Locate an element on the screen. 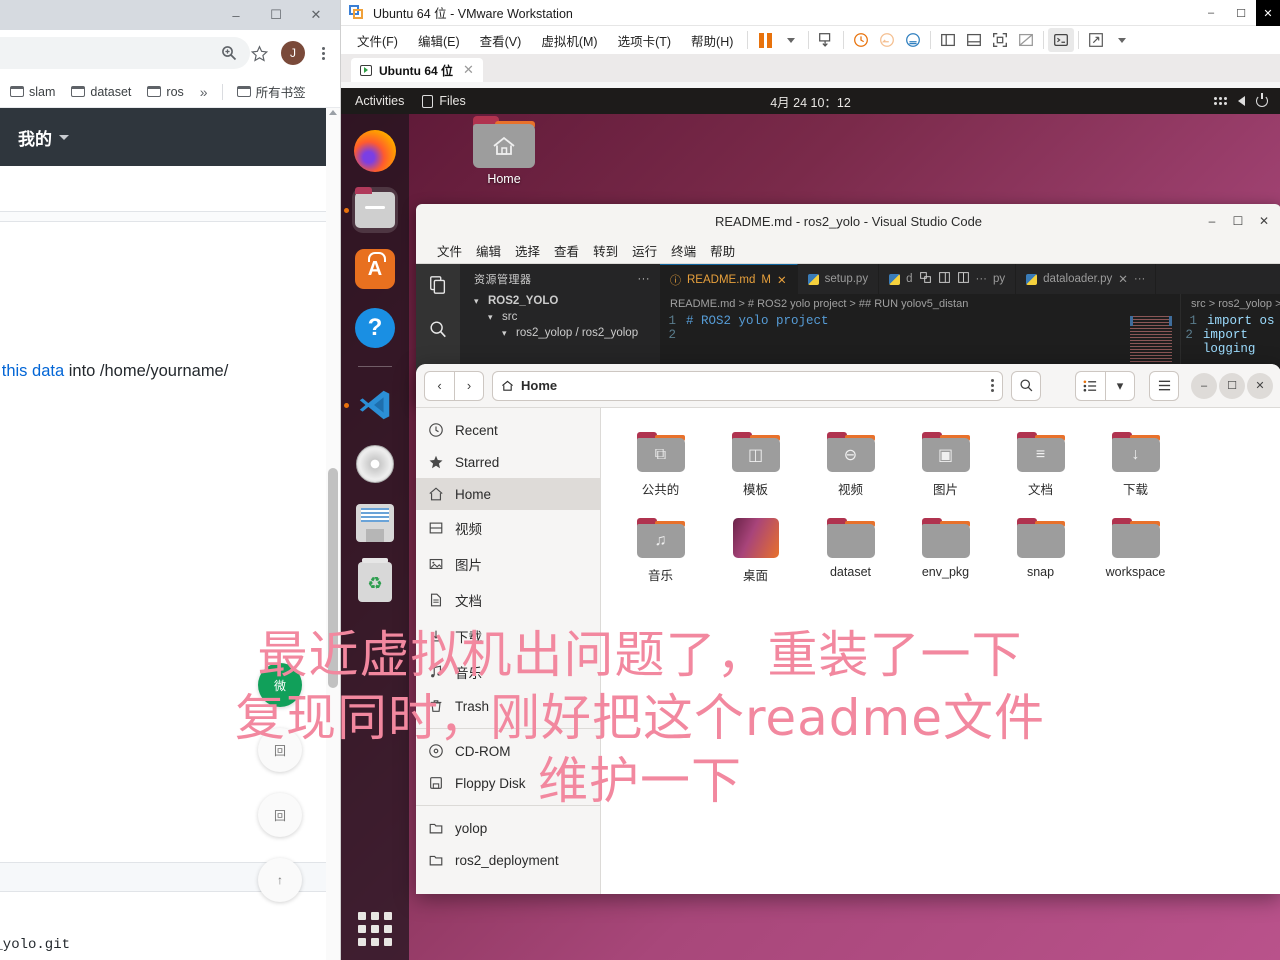  profile-avatar: J is located at coordinates (293, 53).